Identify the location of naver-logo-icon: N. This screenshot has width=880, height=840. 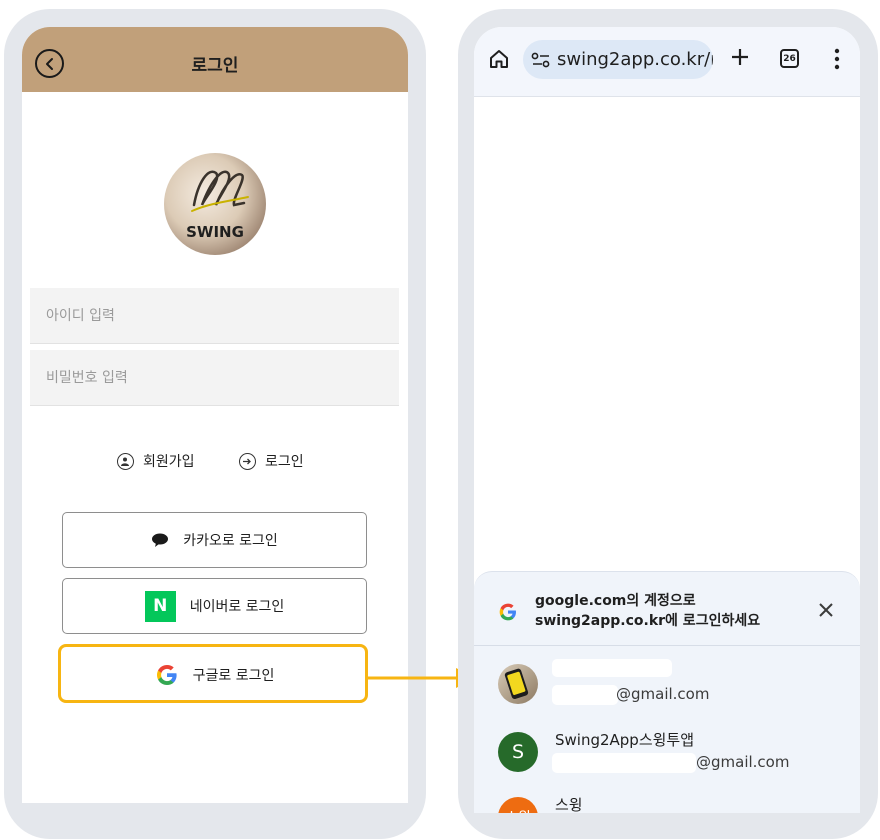
(160, 606).